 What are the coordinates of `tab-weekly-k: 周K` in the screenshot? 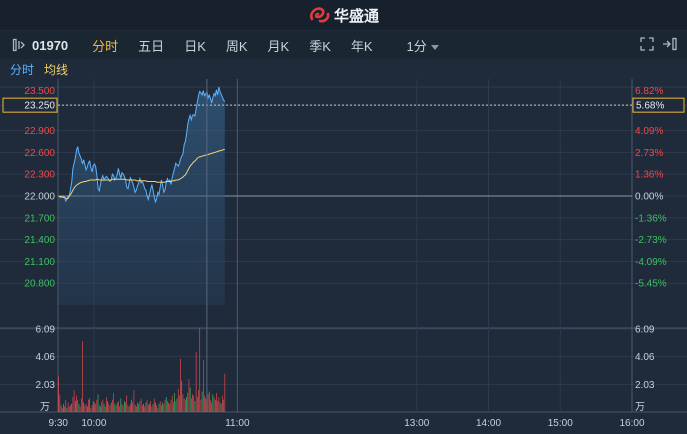 It's located at (237, 45).